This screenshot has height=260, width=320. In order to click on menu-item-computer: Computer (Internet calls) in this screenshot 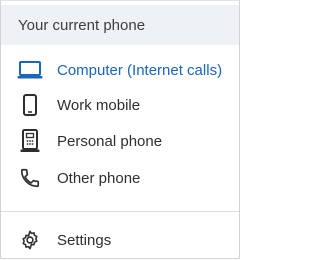, I will do `click(120, 70)`.